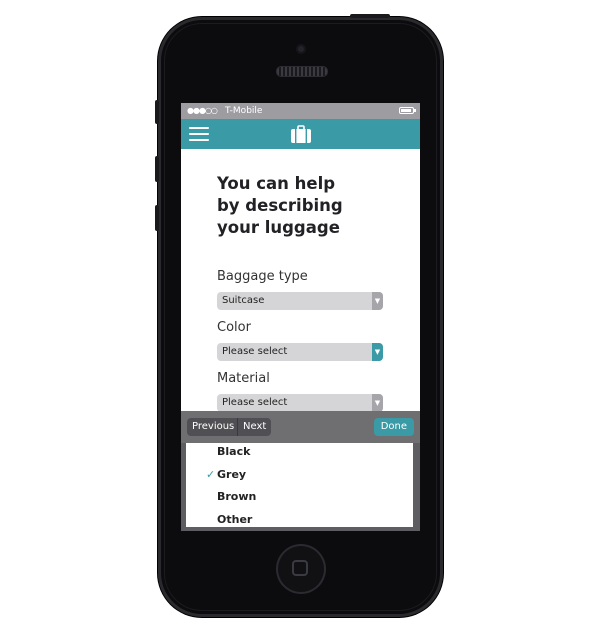  I want to click on material-label: Material, so click(243, 378).